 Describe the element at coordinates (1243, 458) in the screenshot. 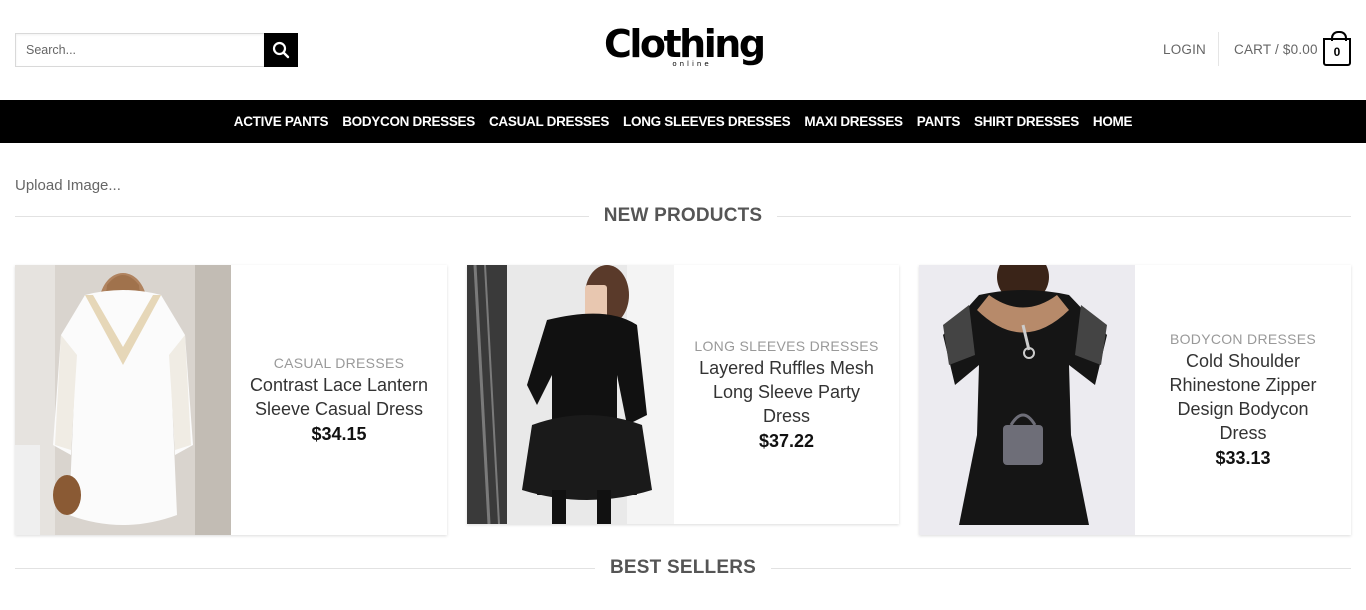

I see `product-price: $33.13` at that location.